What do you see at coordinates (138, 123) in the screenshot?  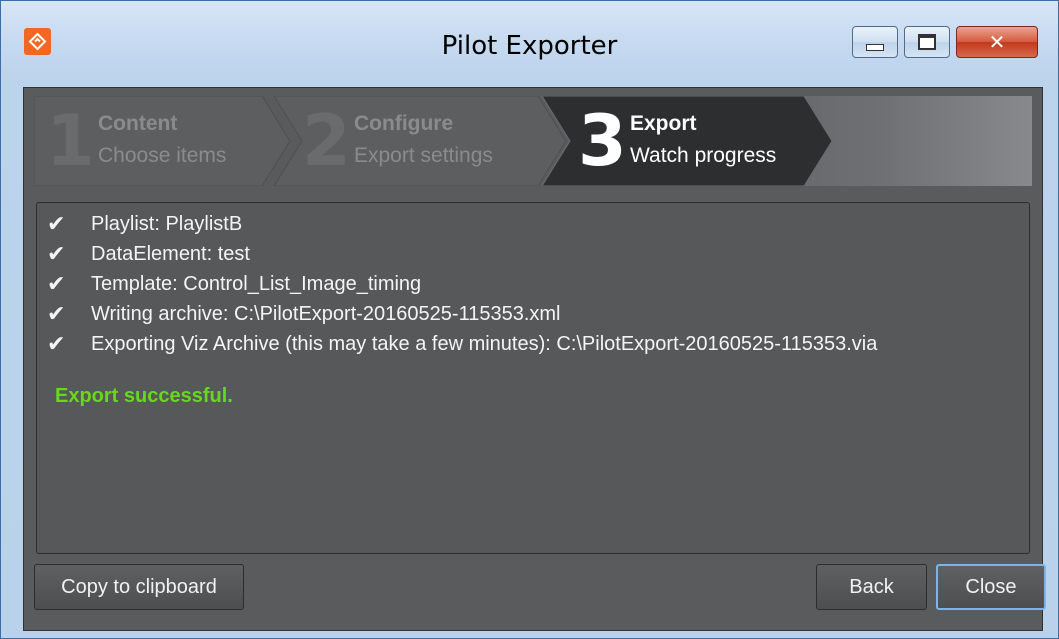 I see `step-title: Content` at bounding box center [138, 123].